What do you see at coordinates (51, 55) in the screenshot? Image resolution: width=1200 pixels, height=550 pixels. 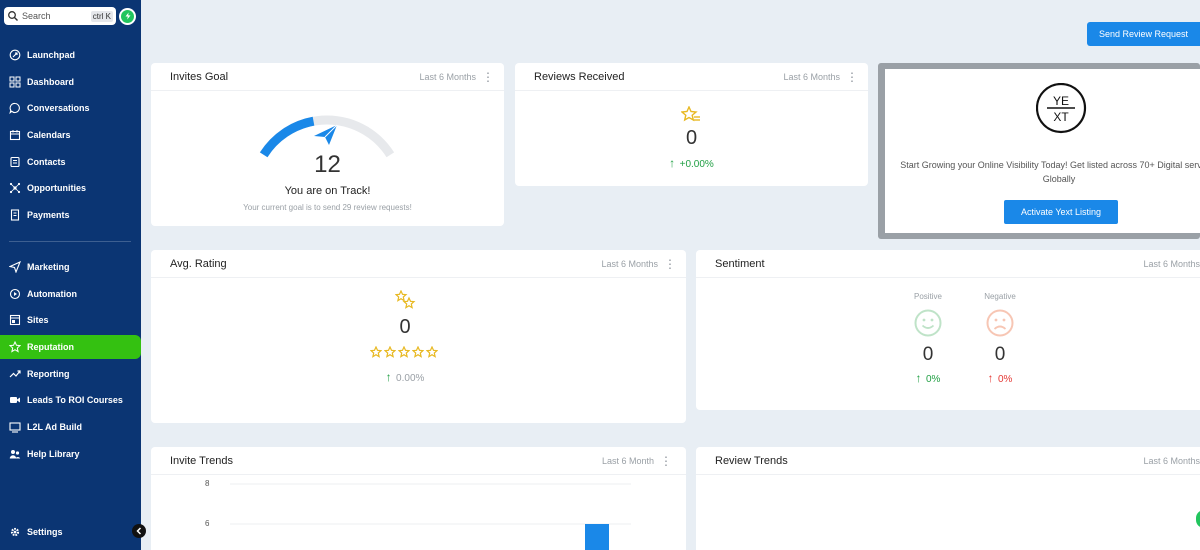 I see `sidebar-item-label: Launchpad` at bounding box center [51, 55].